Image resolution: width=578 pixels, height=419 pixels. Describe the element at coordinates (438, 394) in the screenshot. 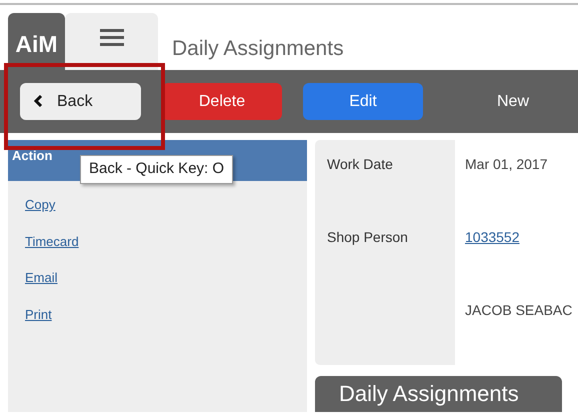

I see `section-tab: Daily Assignments` at that location.